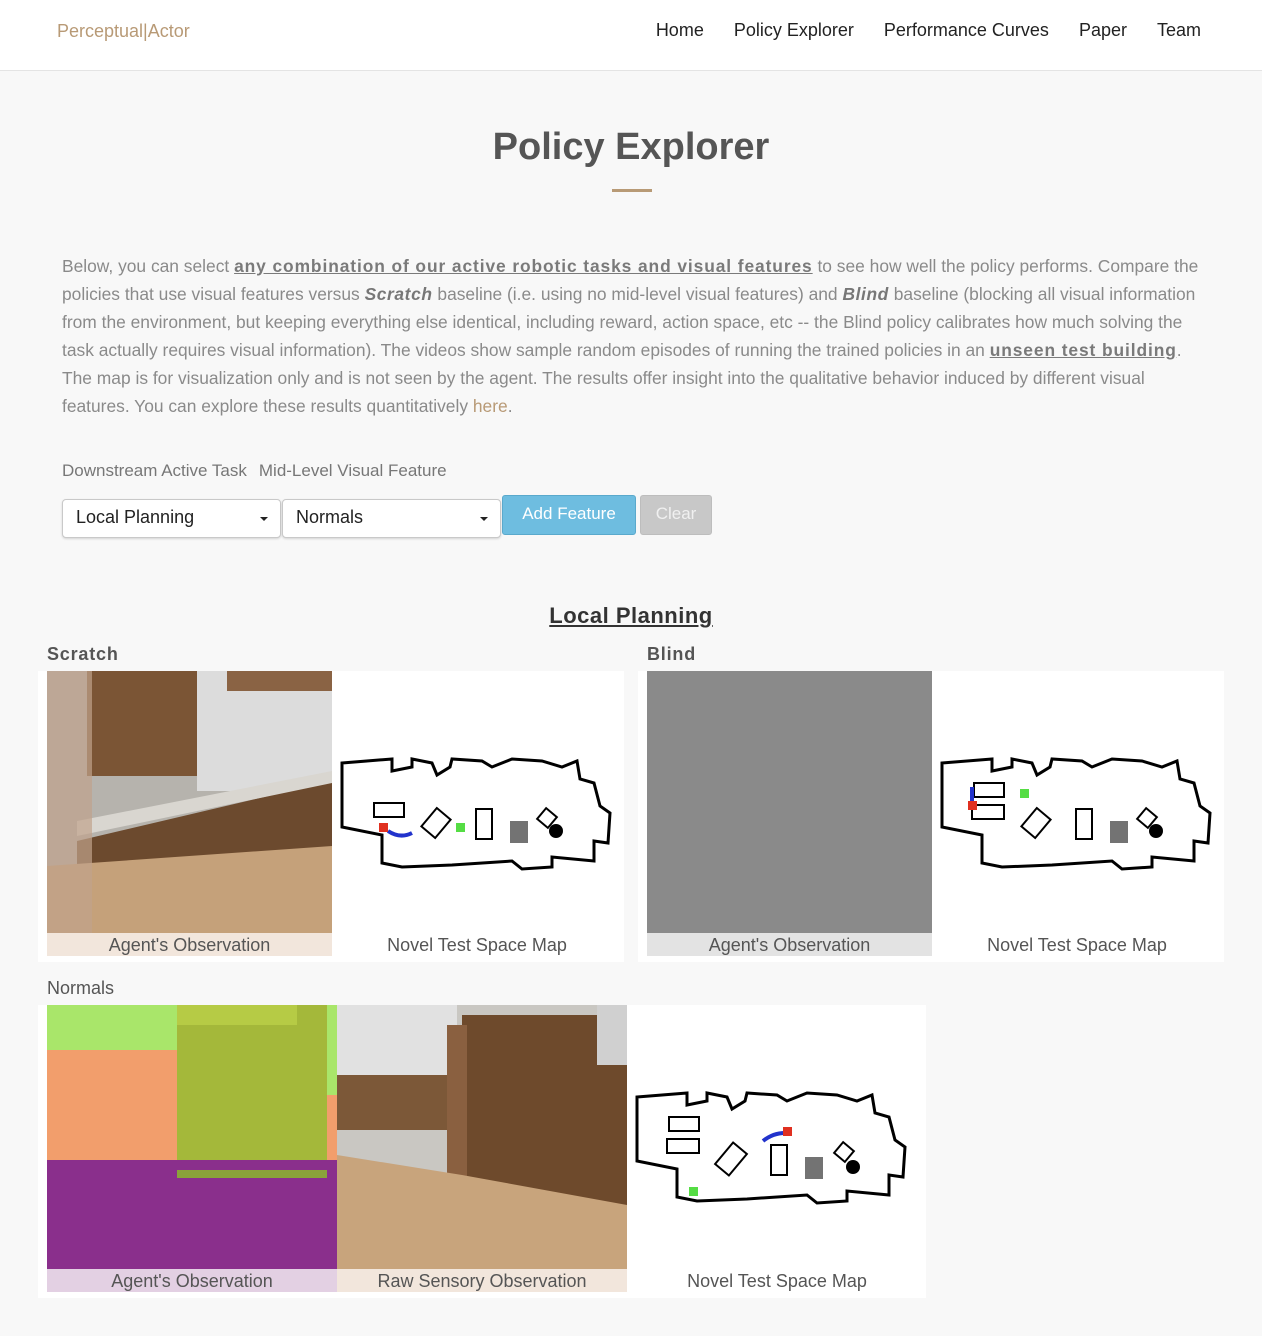 This screenshot has height=1336, width=1262. Describe the element at coordinates (676, 515) in the screenshot. I see `clear-button: Clear` at that location.